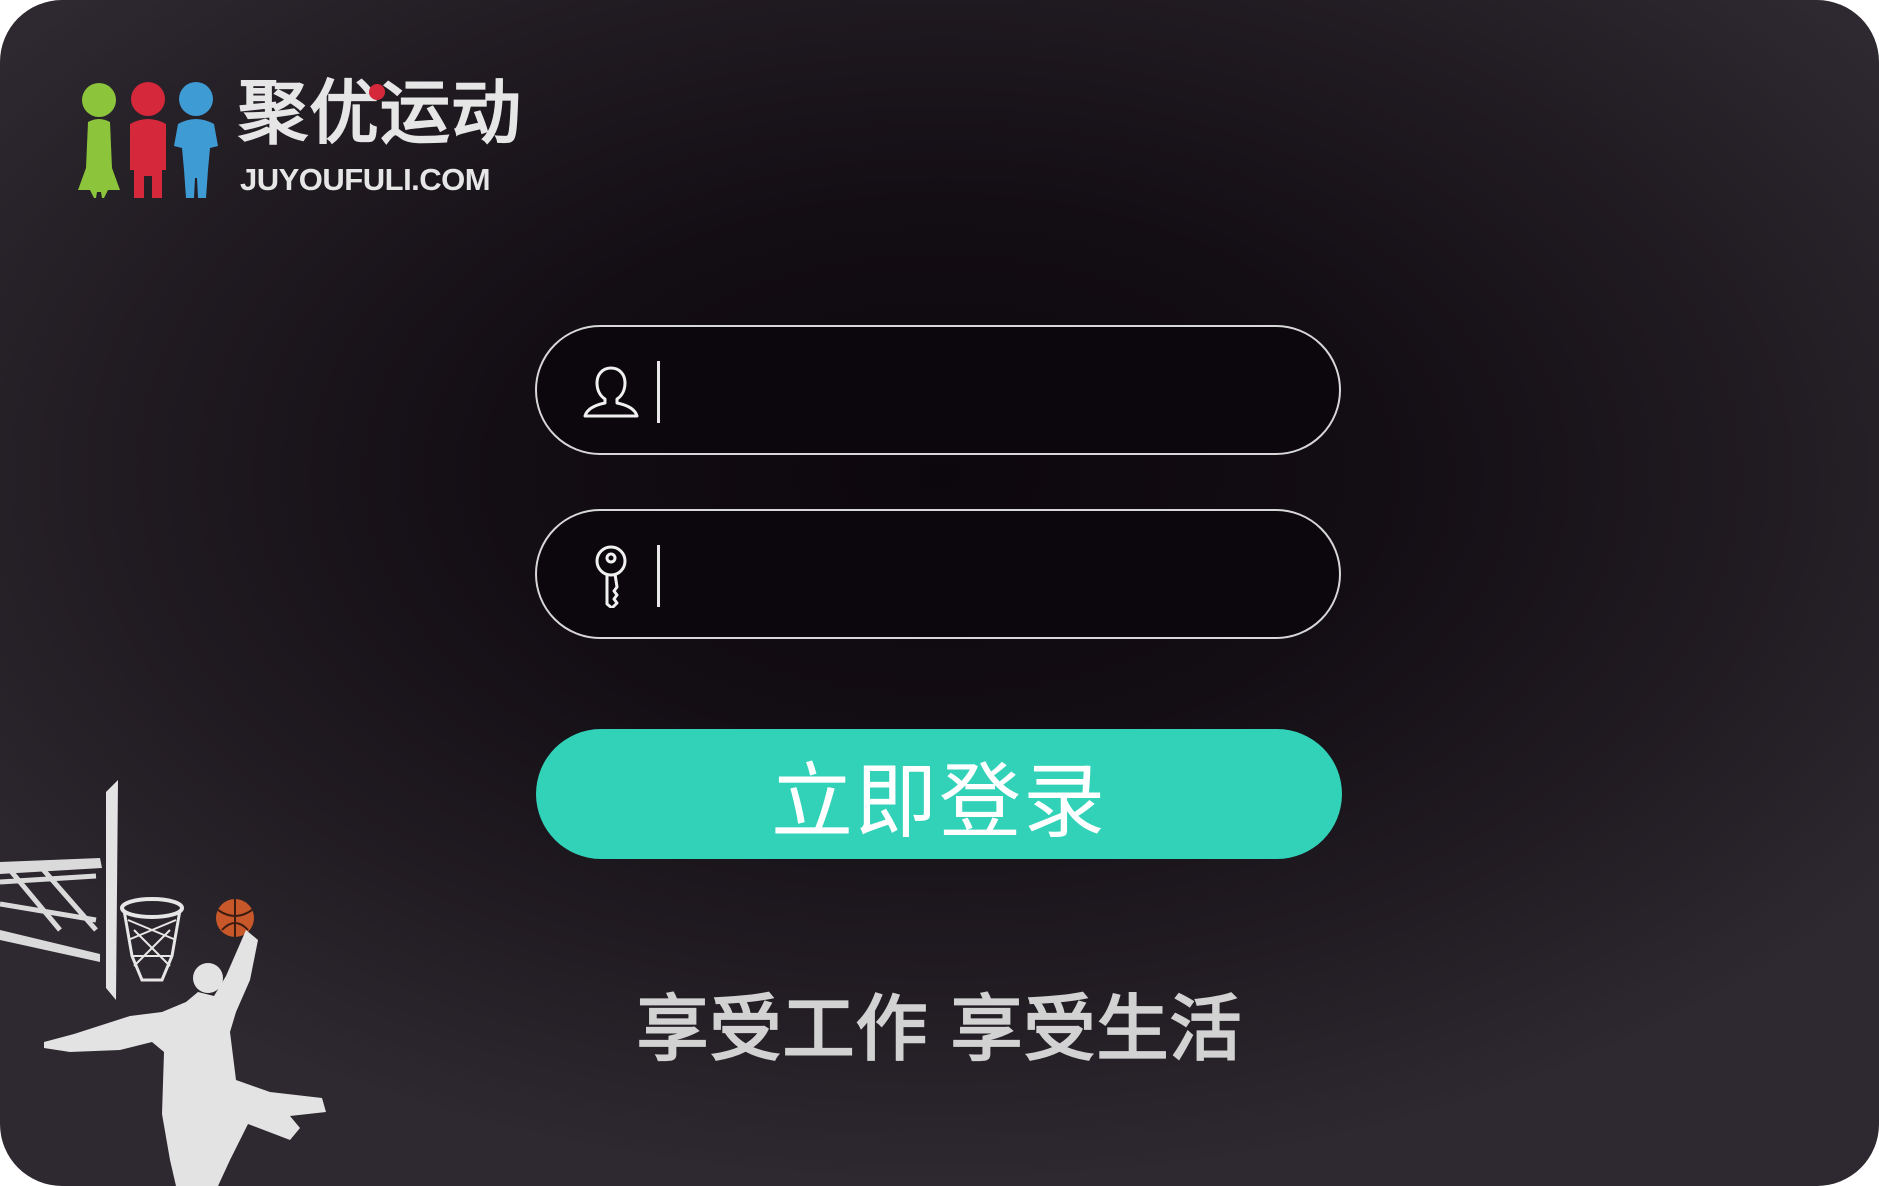 This screenshot has width=1879, height=1186. What do you see at coordinates (314, 139) in the screenshot?
I see `brand-logo: 聚优运动 JUYOUFULI.COM` at bounding box center [314, 139].